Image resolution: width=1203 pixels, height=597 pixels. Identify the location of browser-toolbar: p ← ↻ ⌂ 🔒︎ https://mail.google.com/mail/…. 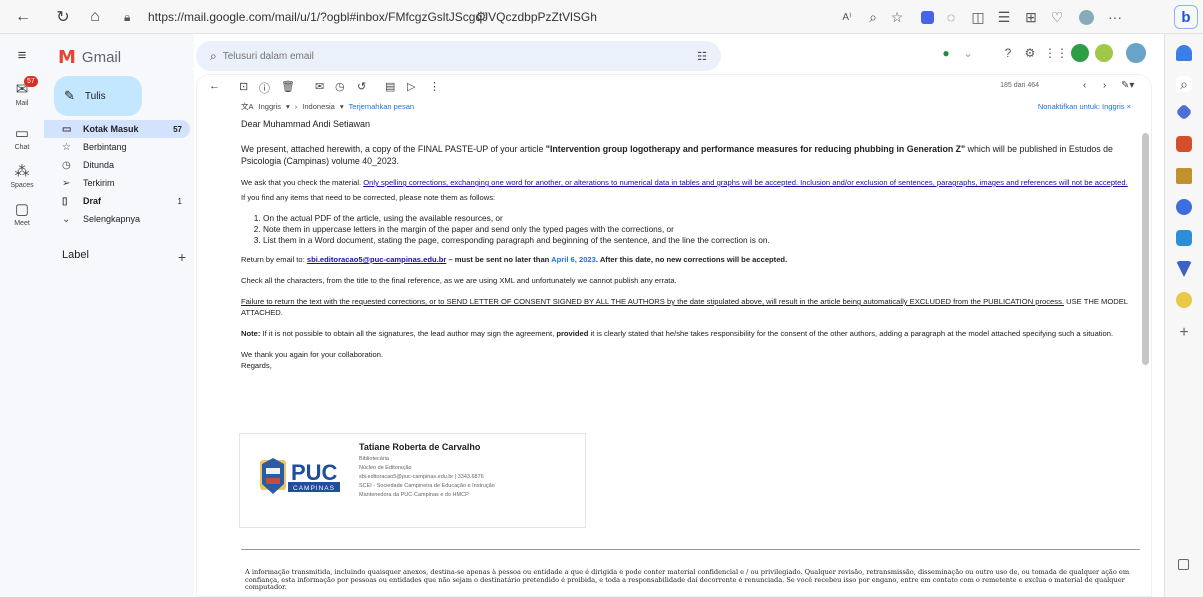
(601, 17).